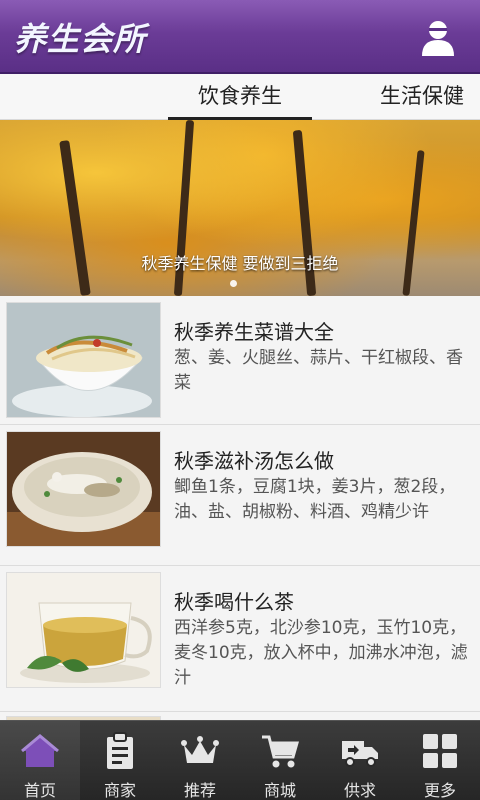 This screenshot has width=480, height=800. I want to click on nav-supply: 供求, so click(360, 760).